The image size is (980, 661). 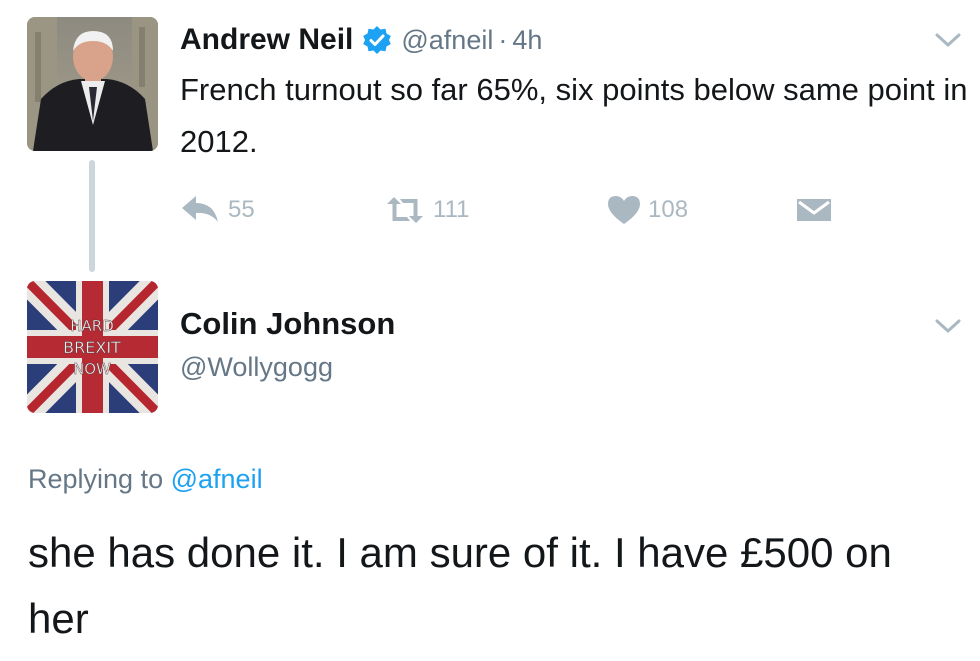 I want to click on reply-count: 55, so click(x=241, y=209).